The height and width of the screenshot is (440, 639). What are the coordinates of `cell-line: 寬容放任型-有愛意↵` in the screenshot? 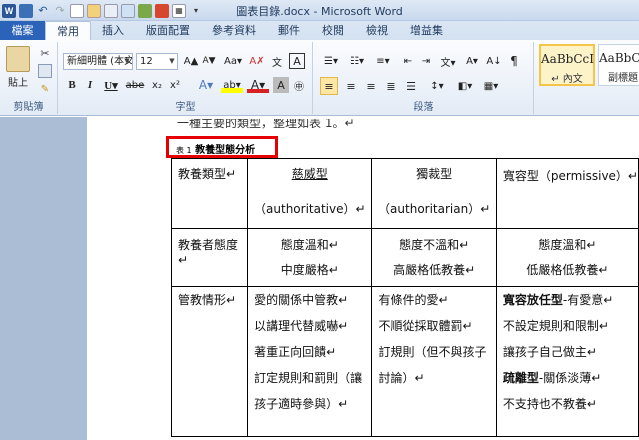 It's located at (558, 300).